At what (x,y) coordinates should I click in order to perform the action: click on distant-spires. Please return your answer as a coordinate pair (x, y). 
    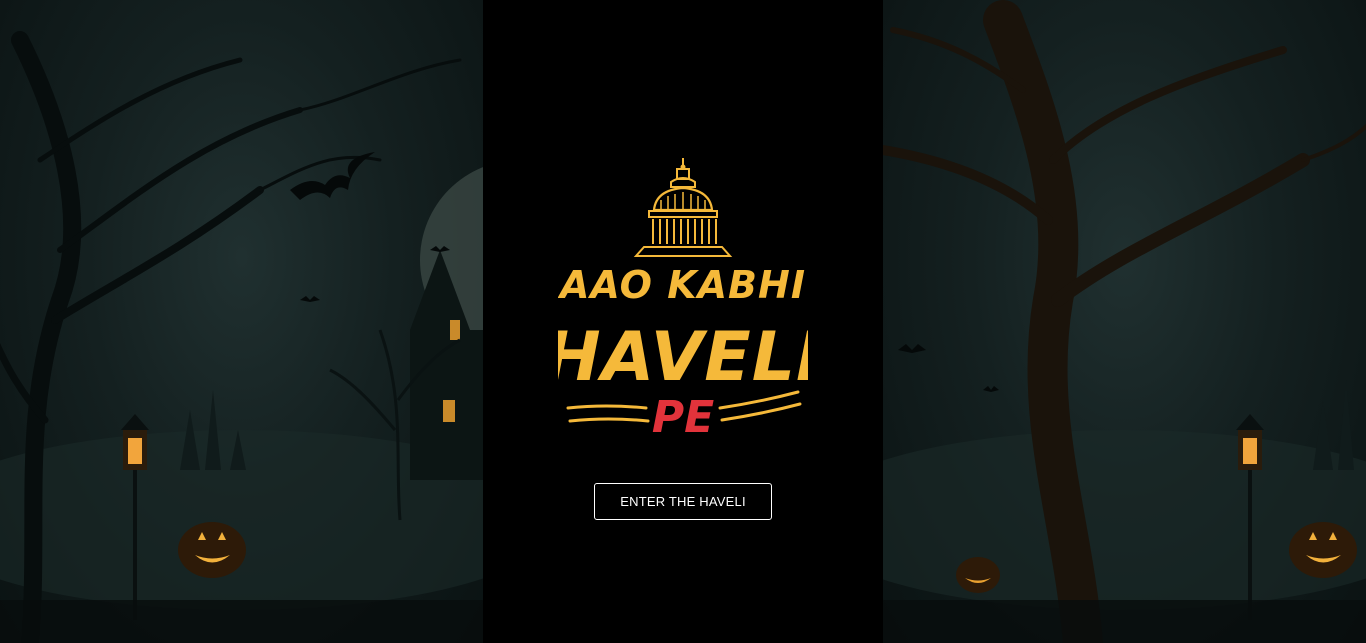
    Looking at the image, I should click on (213, 430).